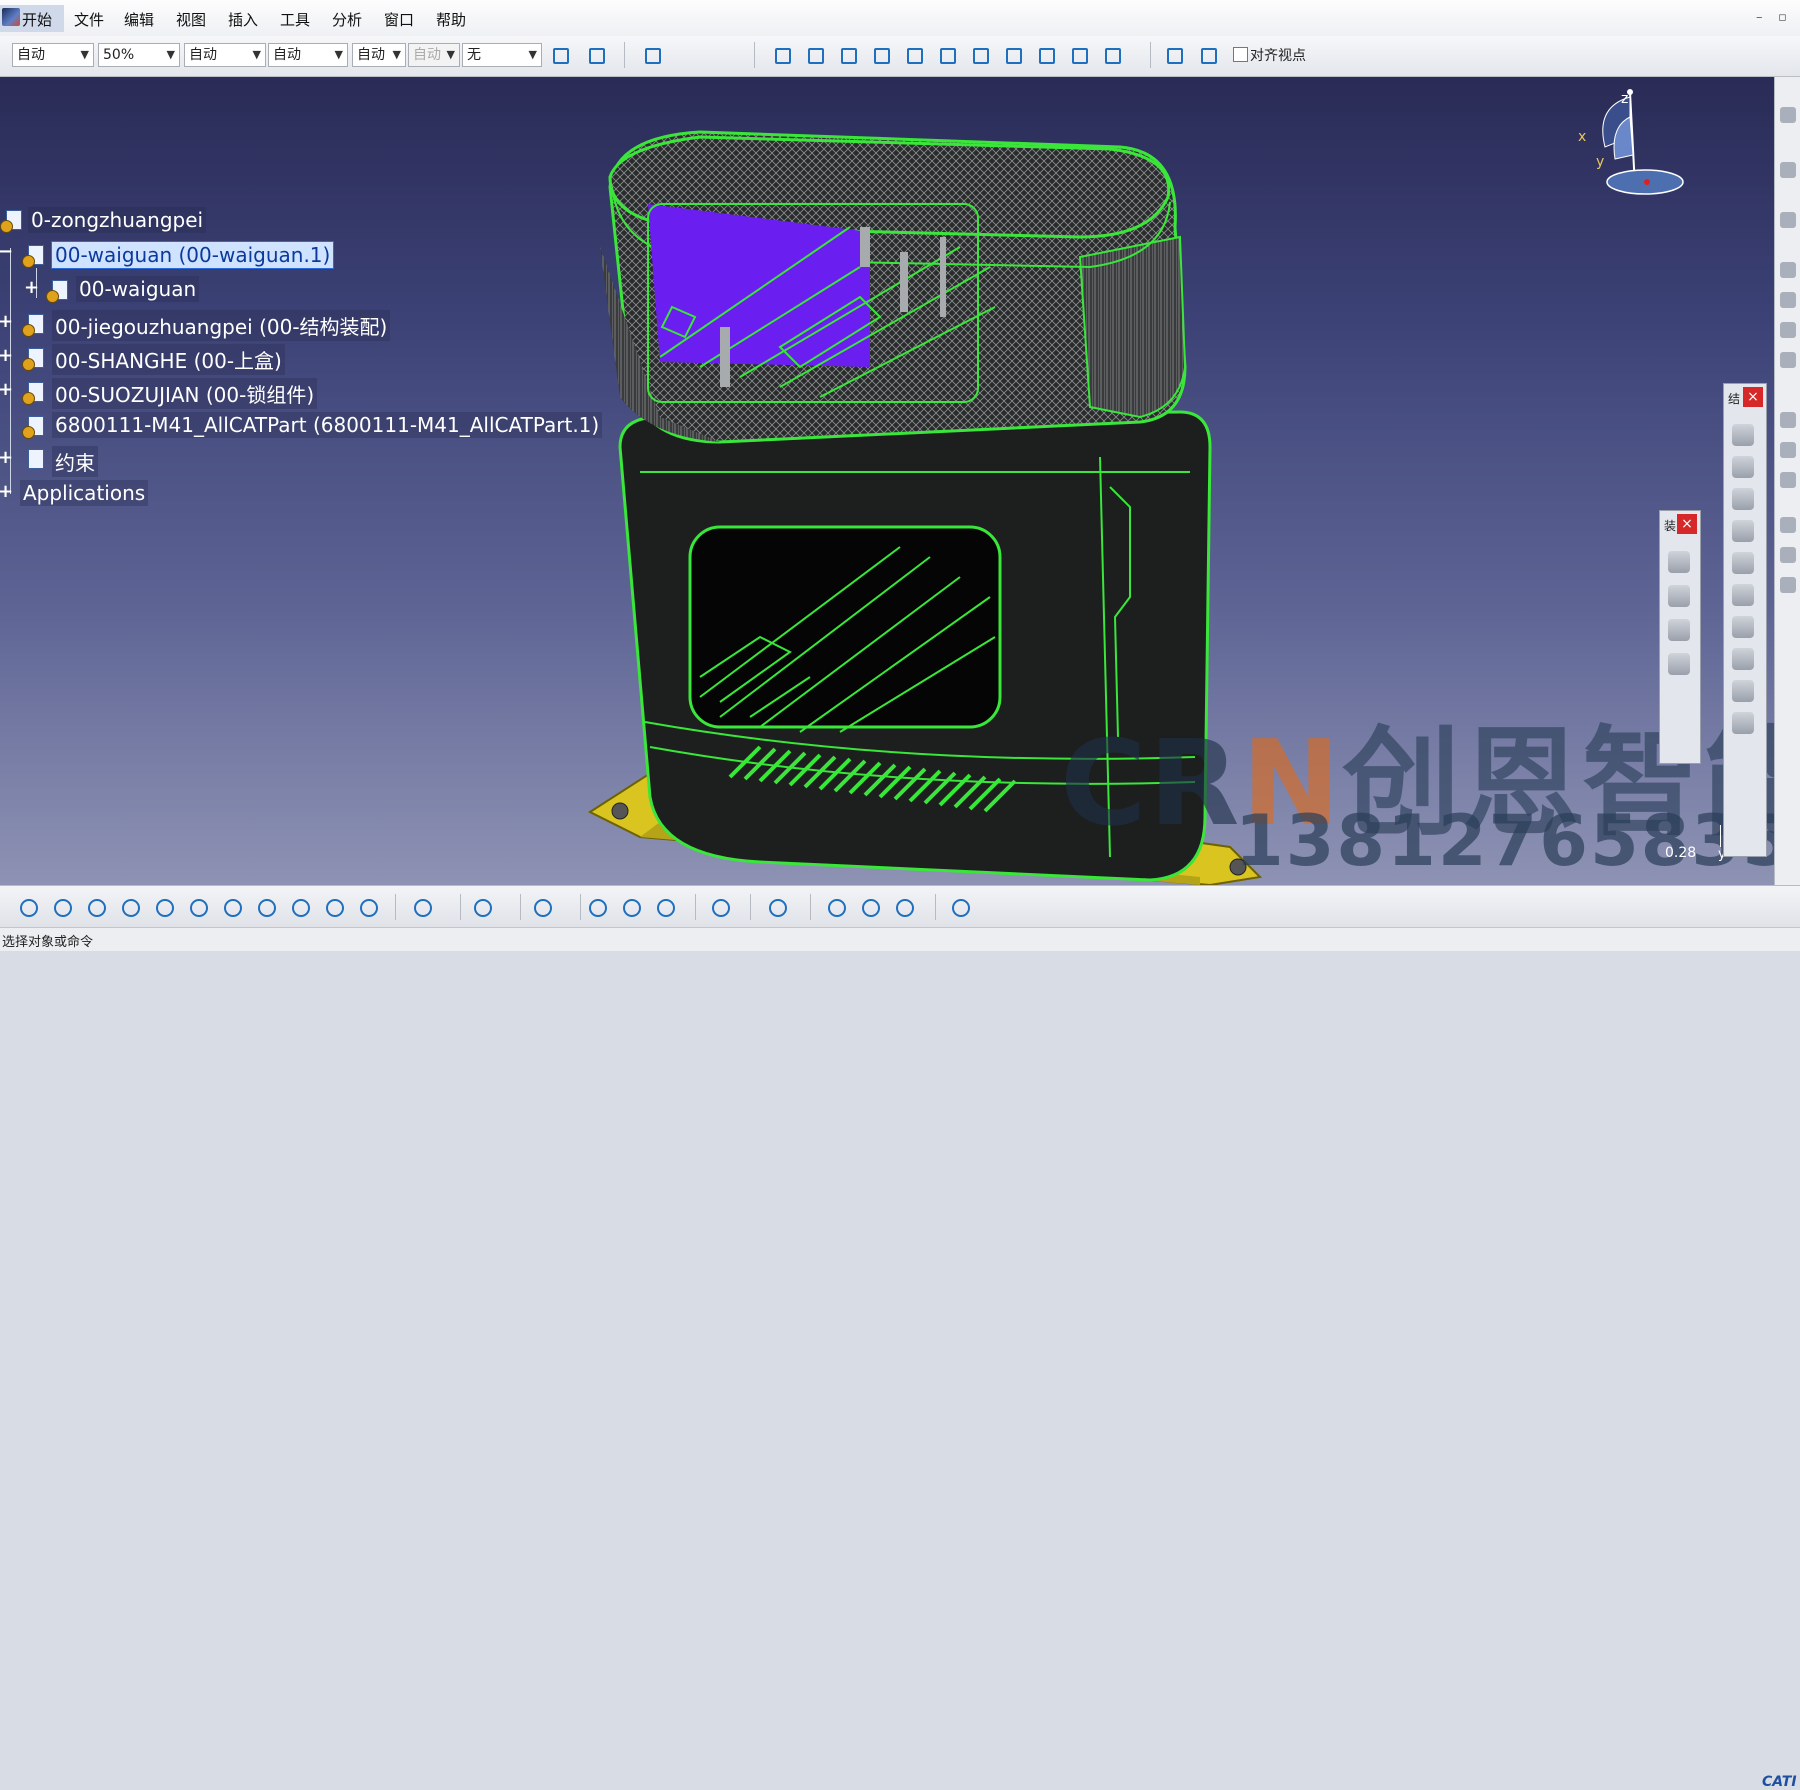  I want to click on grid-icon, so click(960, 907).